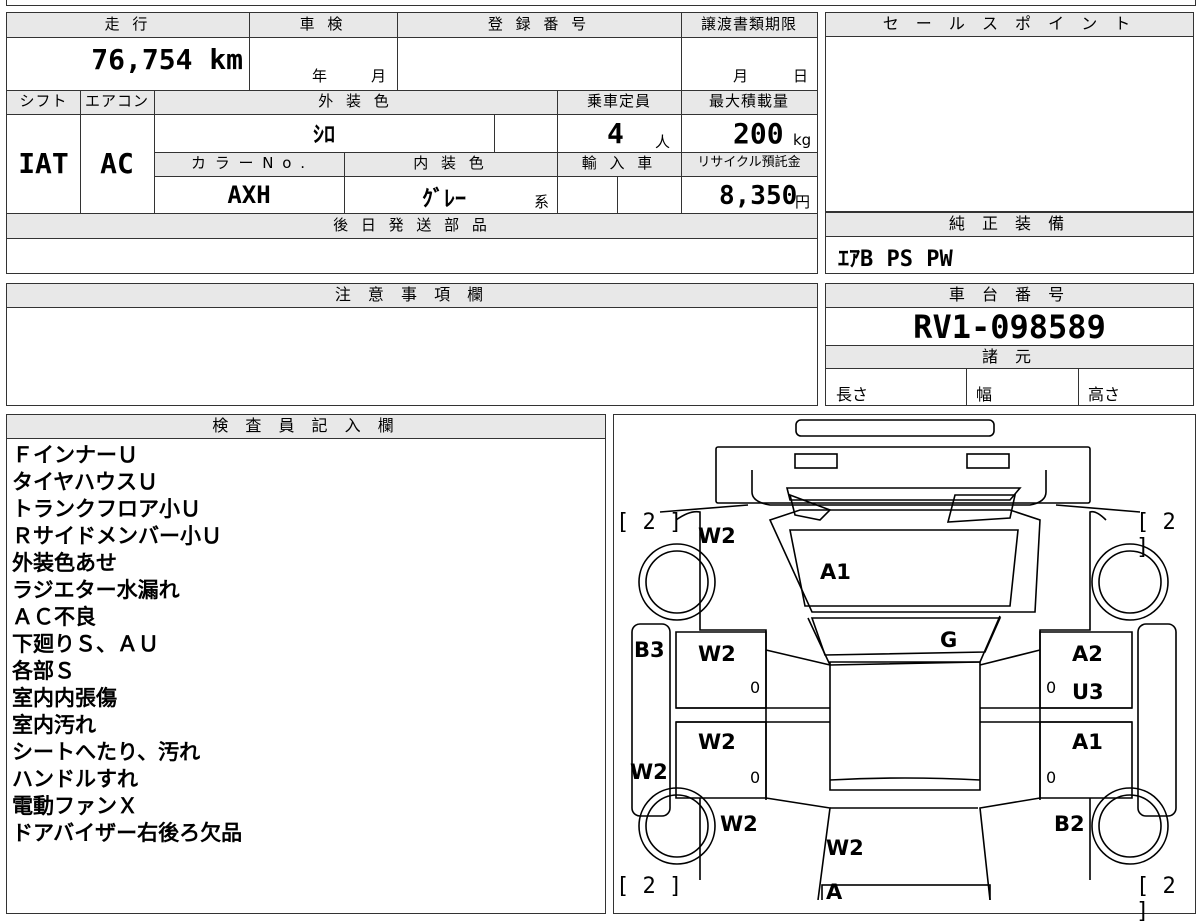 This screenshot has width=1200, height=924. Describe the element at coordinates (1069, 824) in the screenshot. I see `label-rear-right-fender: B2` at that location.